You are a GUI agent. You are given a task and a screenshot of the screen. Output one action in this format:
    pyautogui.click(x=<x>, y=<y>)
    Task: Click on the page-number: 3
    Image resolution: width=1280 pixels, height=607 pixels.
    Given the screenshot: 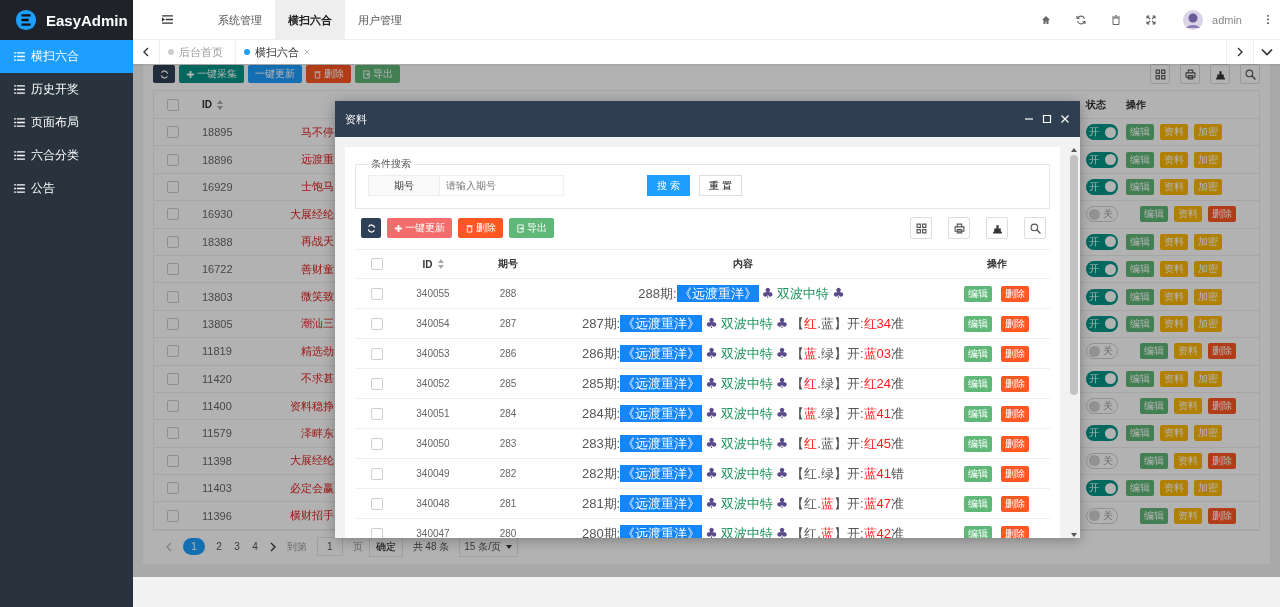 What is the action you would take?
    pyautogui.click(x=237, y=547)
    